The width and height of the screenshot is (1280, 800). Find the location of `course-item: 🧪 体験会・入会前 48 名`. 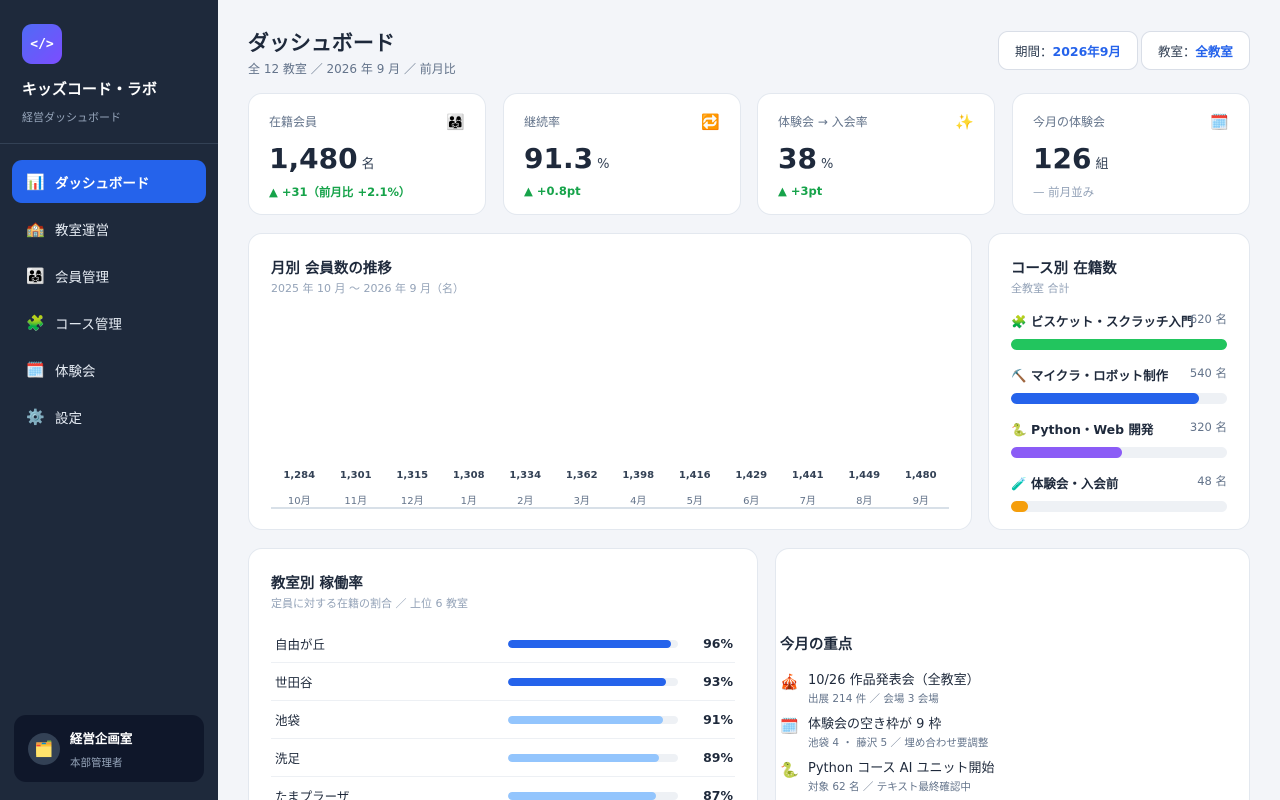

course-item: 🧪 体験会・入会前 48 名 is located at coordinates (1119, 492).